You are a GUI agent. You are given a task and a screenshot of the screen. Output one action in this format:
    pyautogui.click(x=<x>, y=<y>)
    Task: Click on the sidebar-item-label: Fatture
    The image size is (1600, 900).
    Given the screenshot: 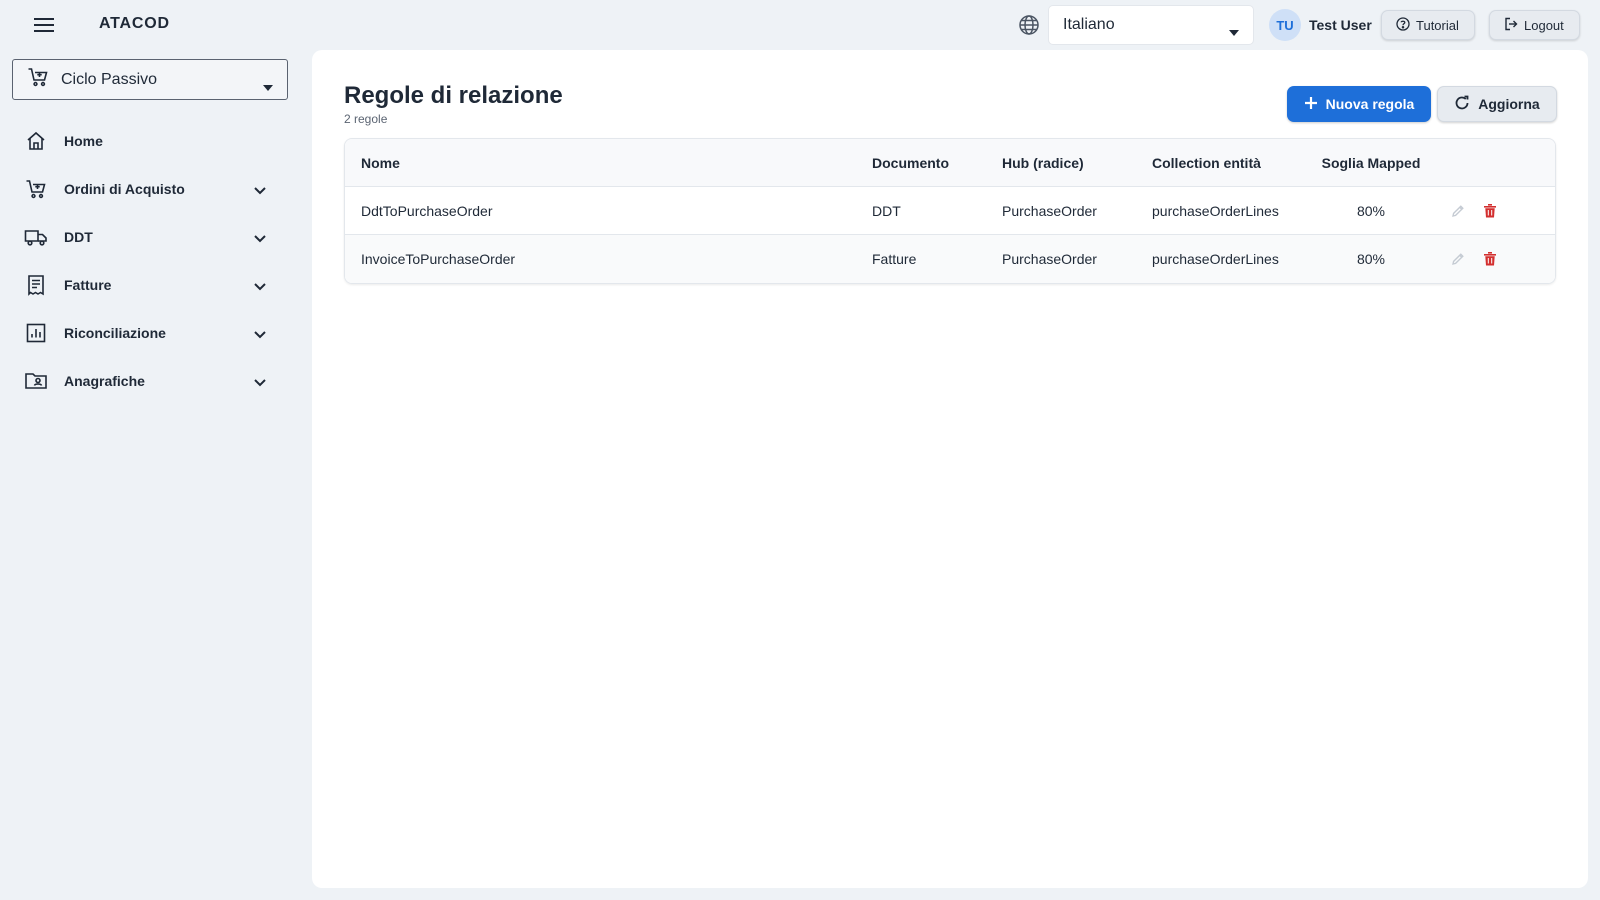 What is the action you would take?
    pyautogui.click(x=88, y=285)
    